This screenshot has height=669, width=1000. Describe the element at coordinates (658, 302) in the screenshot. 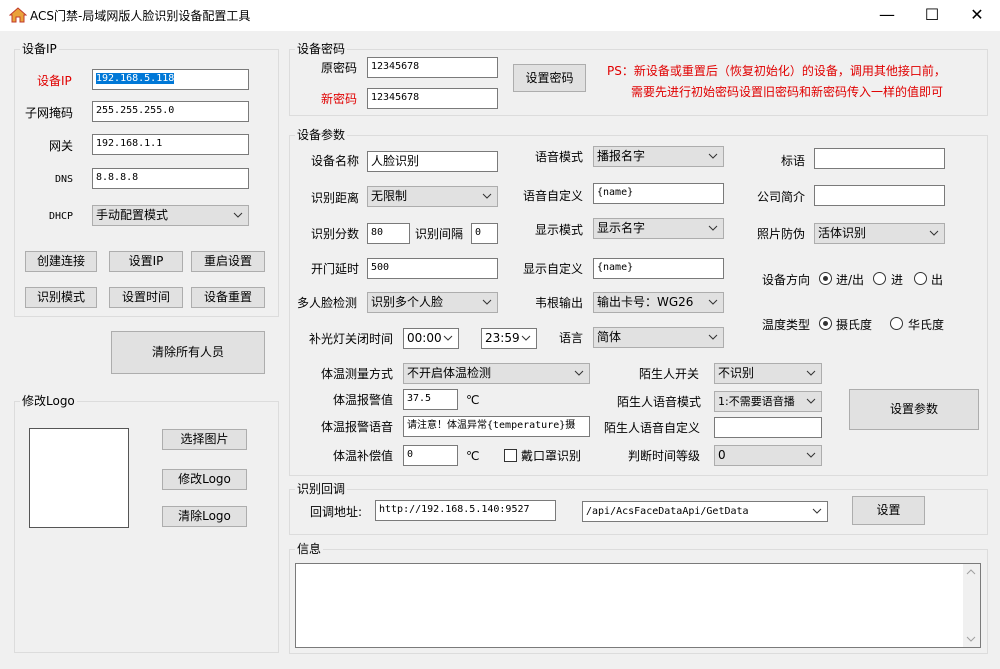

I see `wiegand-select: 输出卡号：WG26` at that location.